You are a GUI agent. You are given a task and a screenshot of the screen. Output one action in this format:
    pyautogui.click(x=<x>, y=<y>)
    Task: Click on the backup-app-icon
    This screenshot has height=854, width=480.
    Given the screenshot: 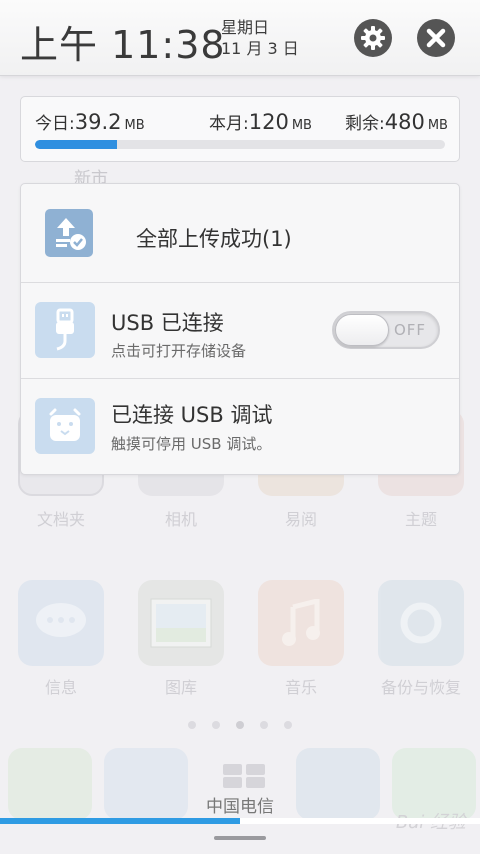 What is the action you would take?
    pyautogui.click(x=421, y=623)
    